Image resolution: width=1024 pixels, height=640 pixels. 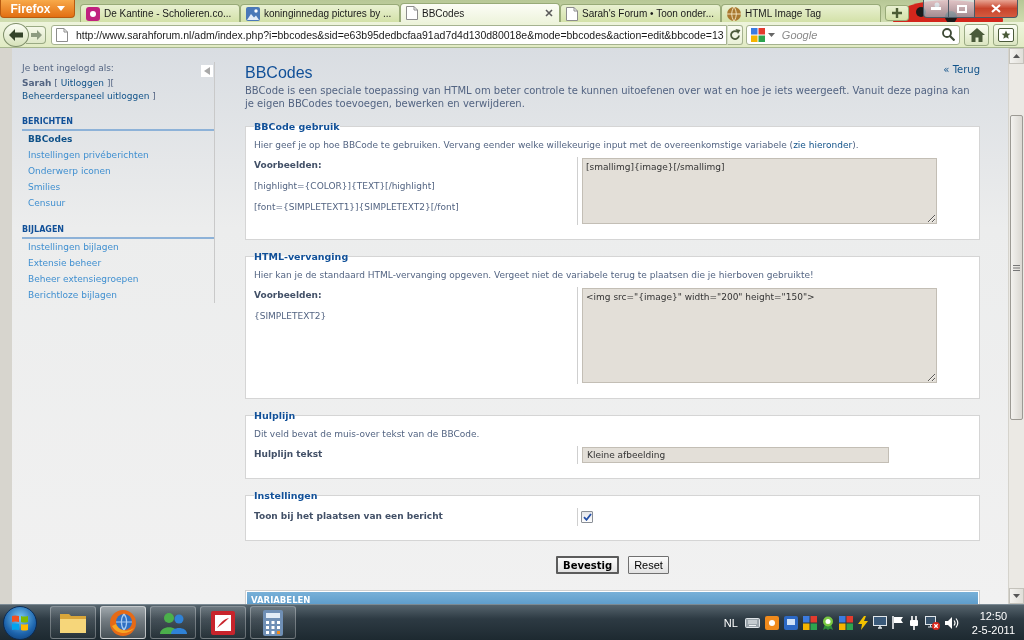 I want to click on checkbox, so click(x=587, y=517).